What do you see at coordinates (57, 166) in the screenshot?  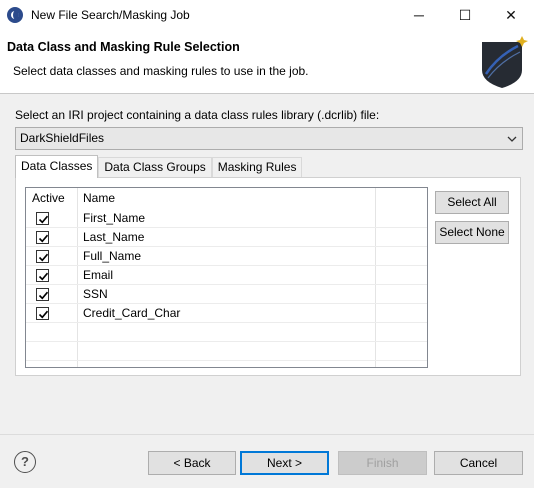 I see `tab-data-classes: Data Classes` at bounding box center [57, 166].